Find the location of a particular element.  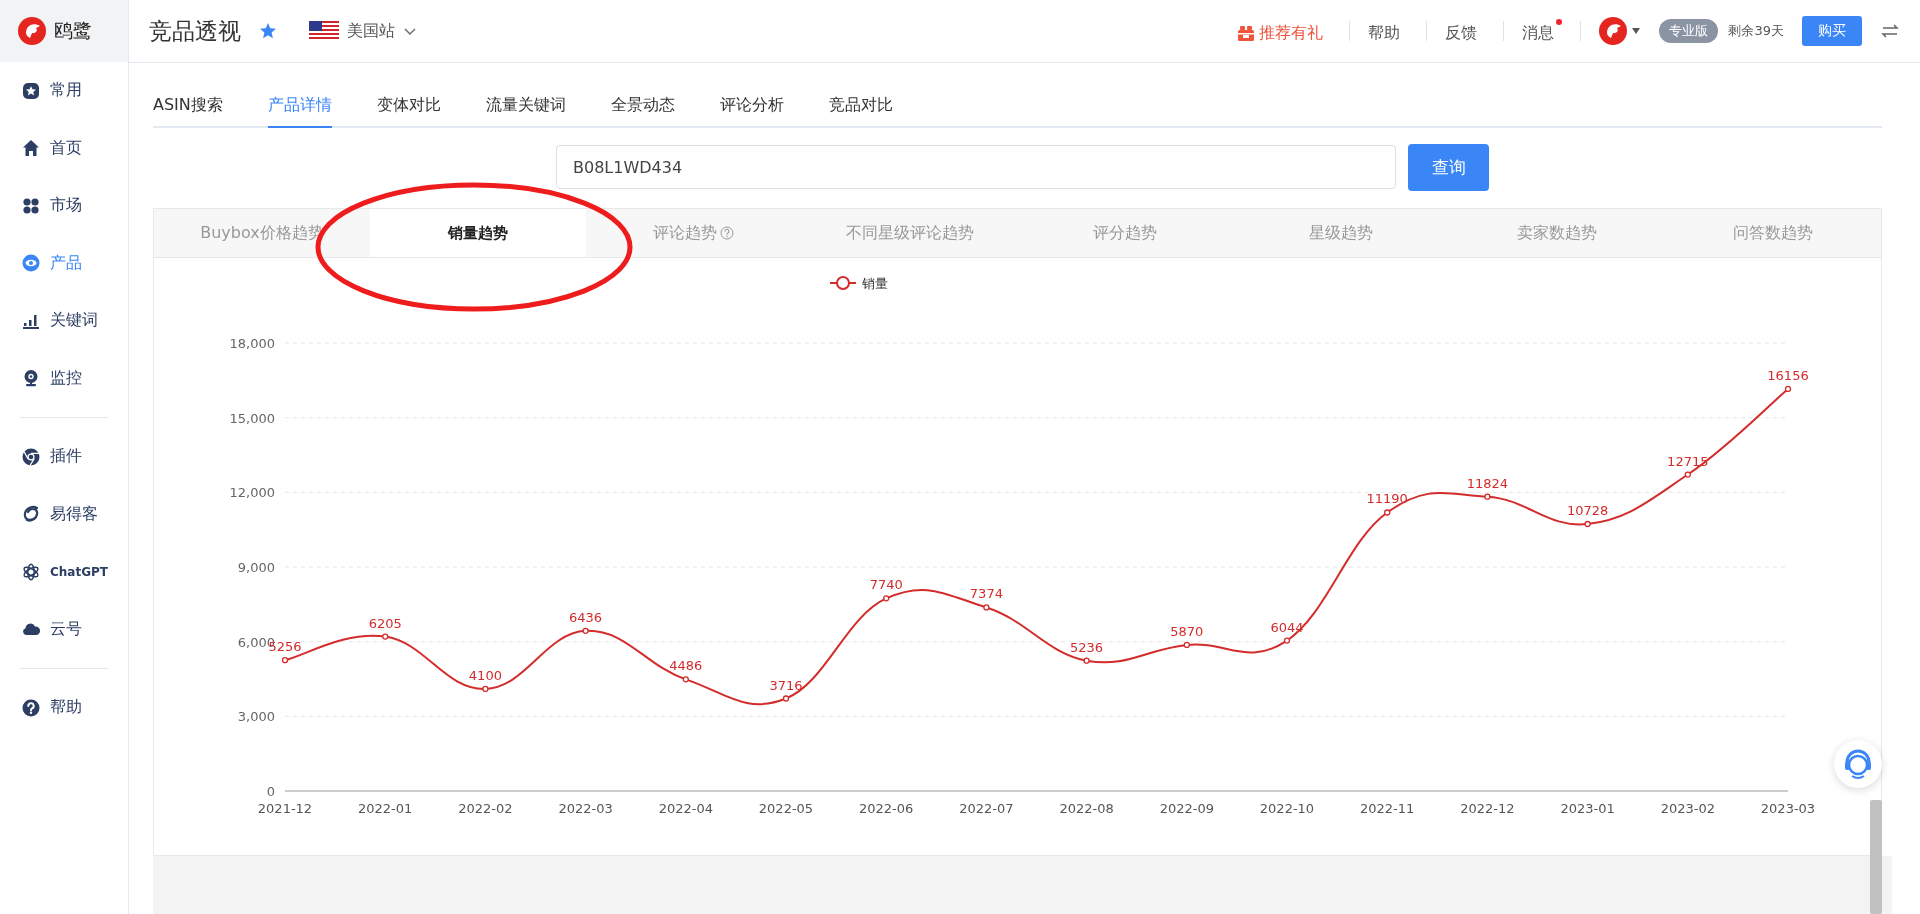

data-label: 12715 is located at coordinates (1688, 461).